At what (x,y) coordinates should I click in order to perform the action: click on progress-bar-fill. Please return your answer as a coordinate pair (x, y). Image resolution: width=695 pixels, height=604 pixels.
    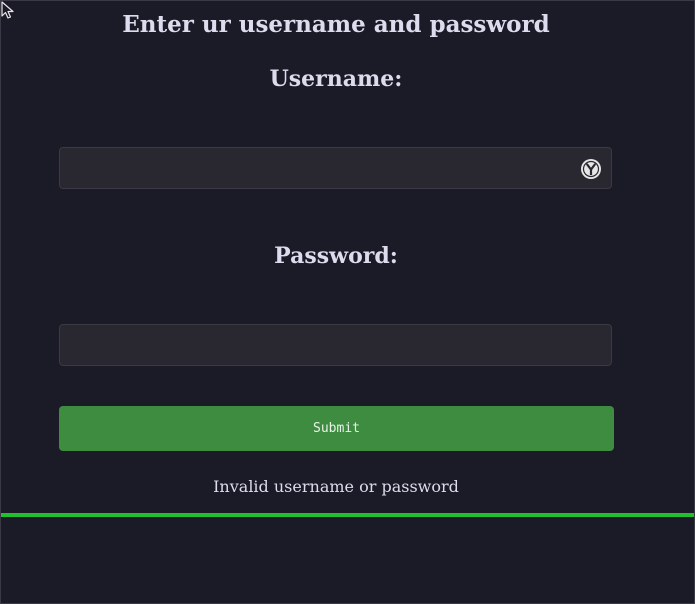
    Looking at the image, I should click on (347, 515).